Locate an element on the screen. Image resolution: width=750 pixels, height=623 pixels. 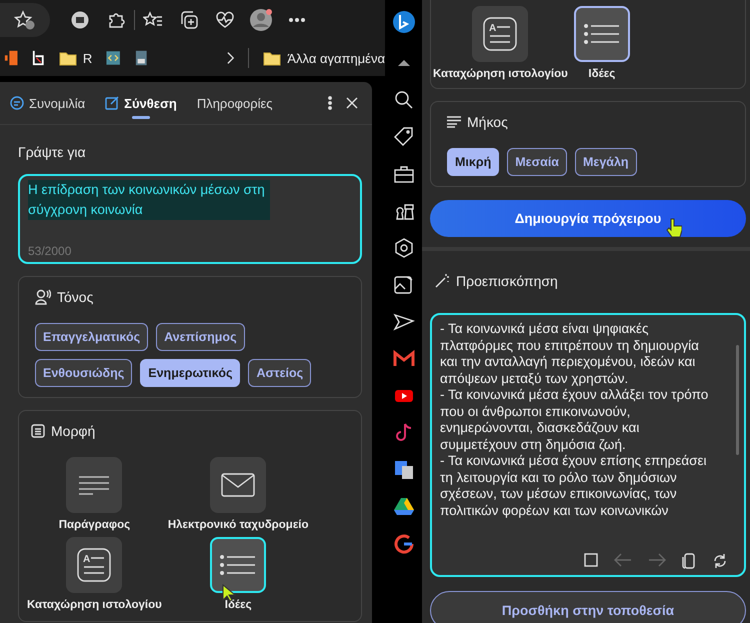
hand-cursor-icon is located at coordinates (674, 228).